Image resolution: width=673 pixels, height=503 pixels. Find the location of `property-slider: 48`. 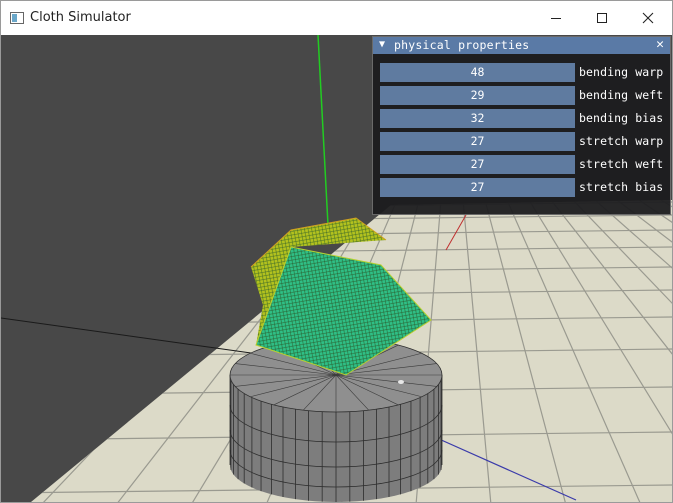

property-slider: 48 is located at coordinates (477, 72).